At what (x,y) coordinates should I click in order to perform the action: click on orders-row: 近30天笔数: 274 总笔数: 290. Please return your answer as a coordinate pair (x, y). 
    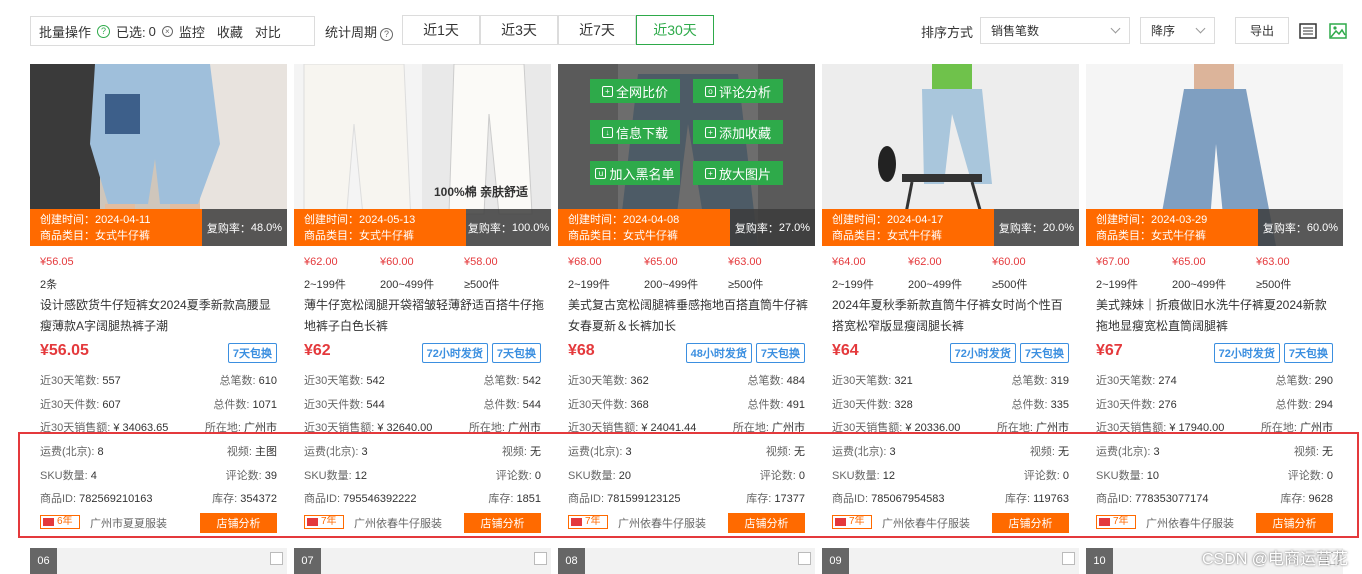
    Looking at the image, I should click on (1214, 381).